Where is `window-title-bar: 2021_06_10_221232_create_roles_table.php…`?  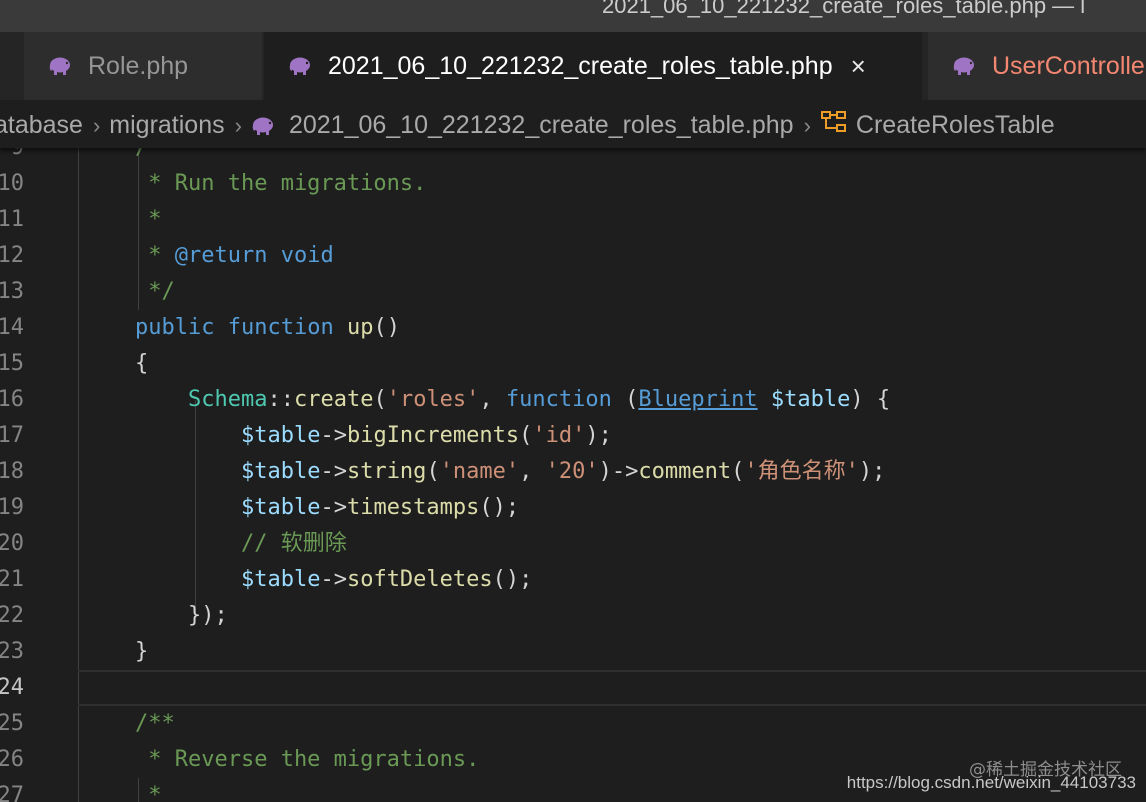 window-title-bar: 2021_06_10_221232_create_roles_table.php… is located at coordinates (573, 16).